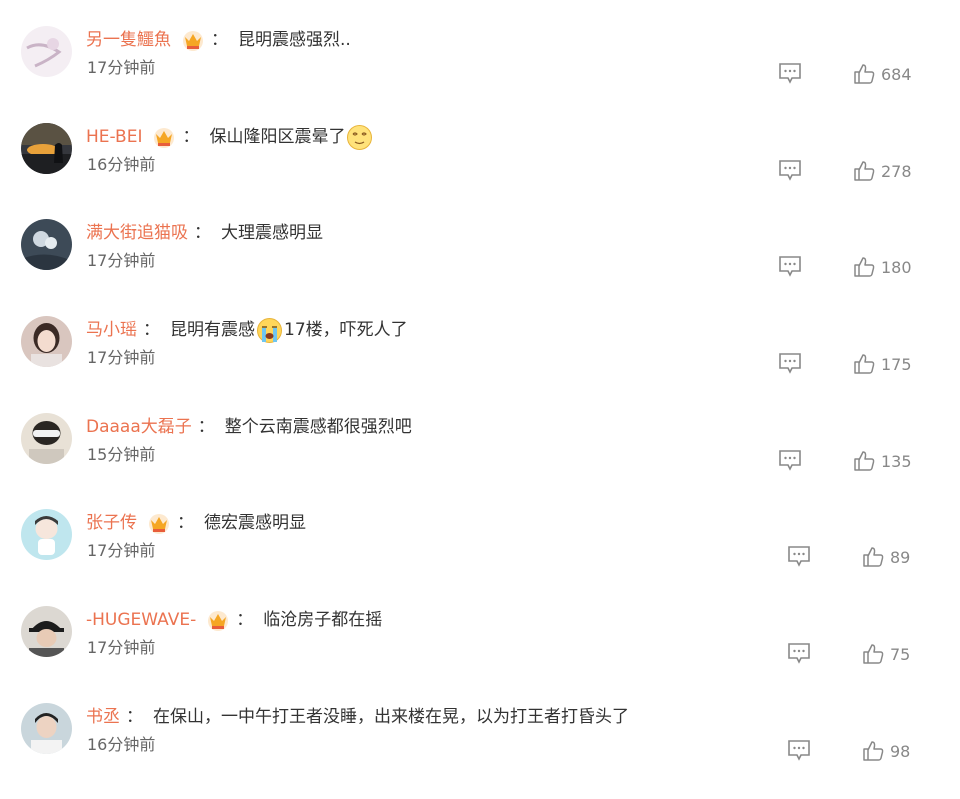  I want to click on like-count: 684, so click(896, 74).